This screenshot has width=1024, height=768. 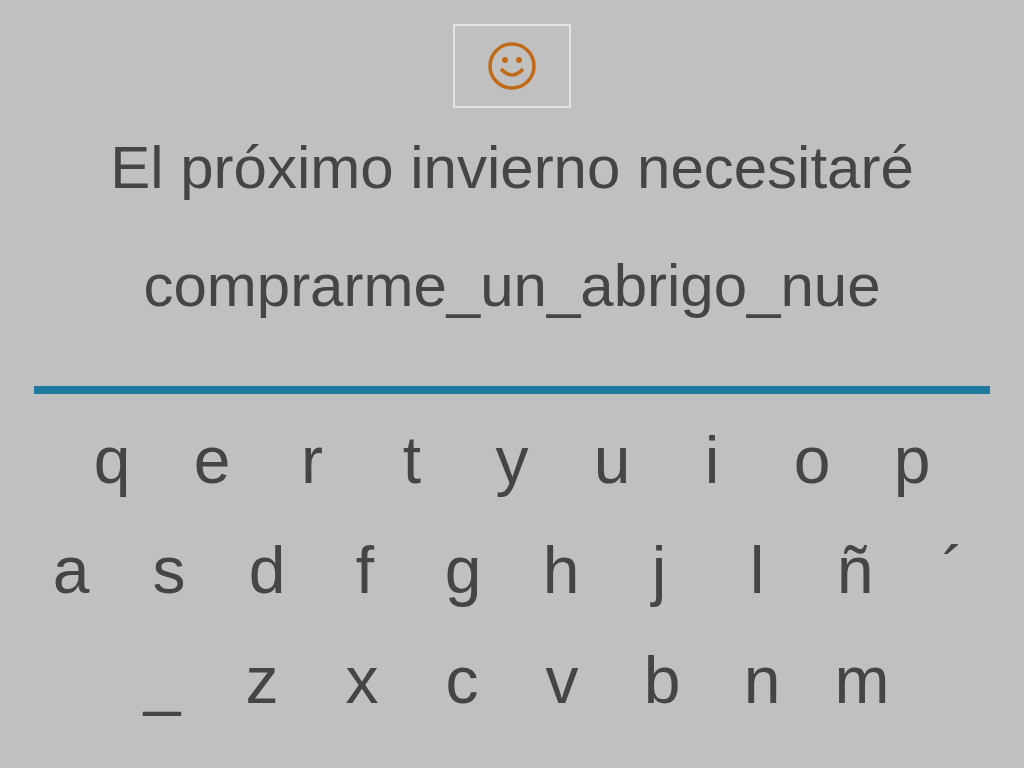 I want to click on smiley-icon, so click(x=512, y=66).